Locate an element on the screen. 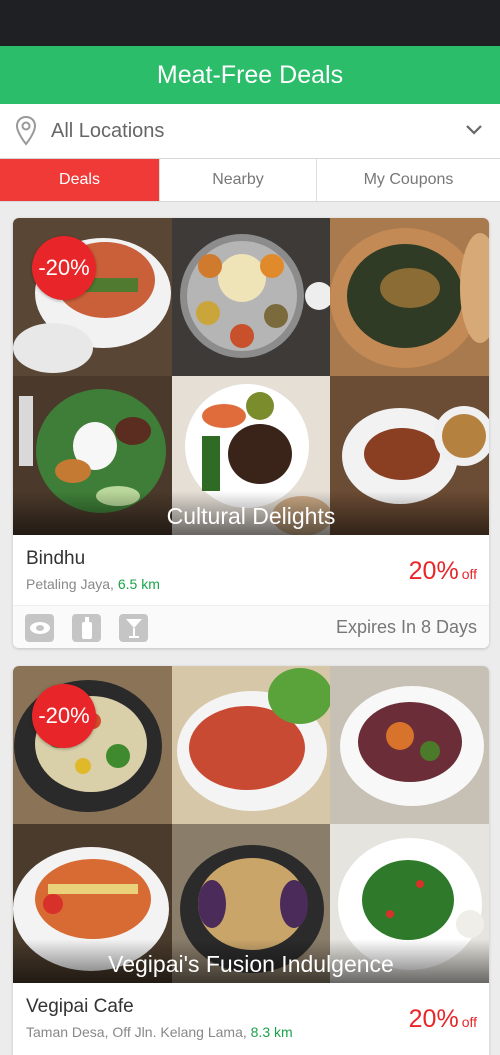  app-header: Meat-Free Deals is located at coordinates (250, 75).